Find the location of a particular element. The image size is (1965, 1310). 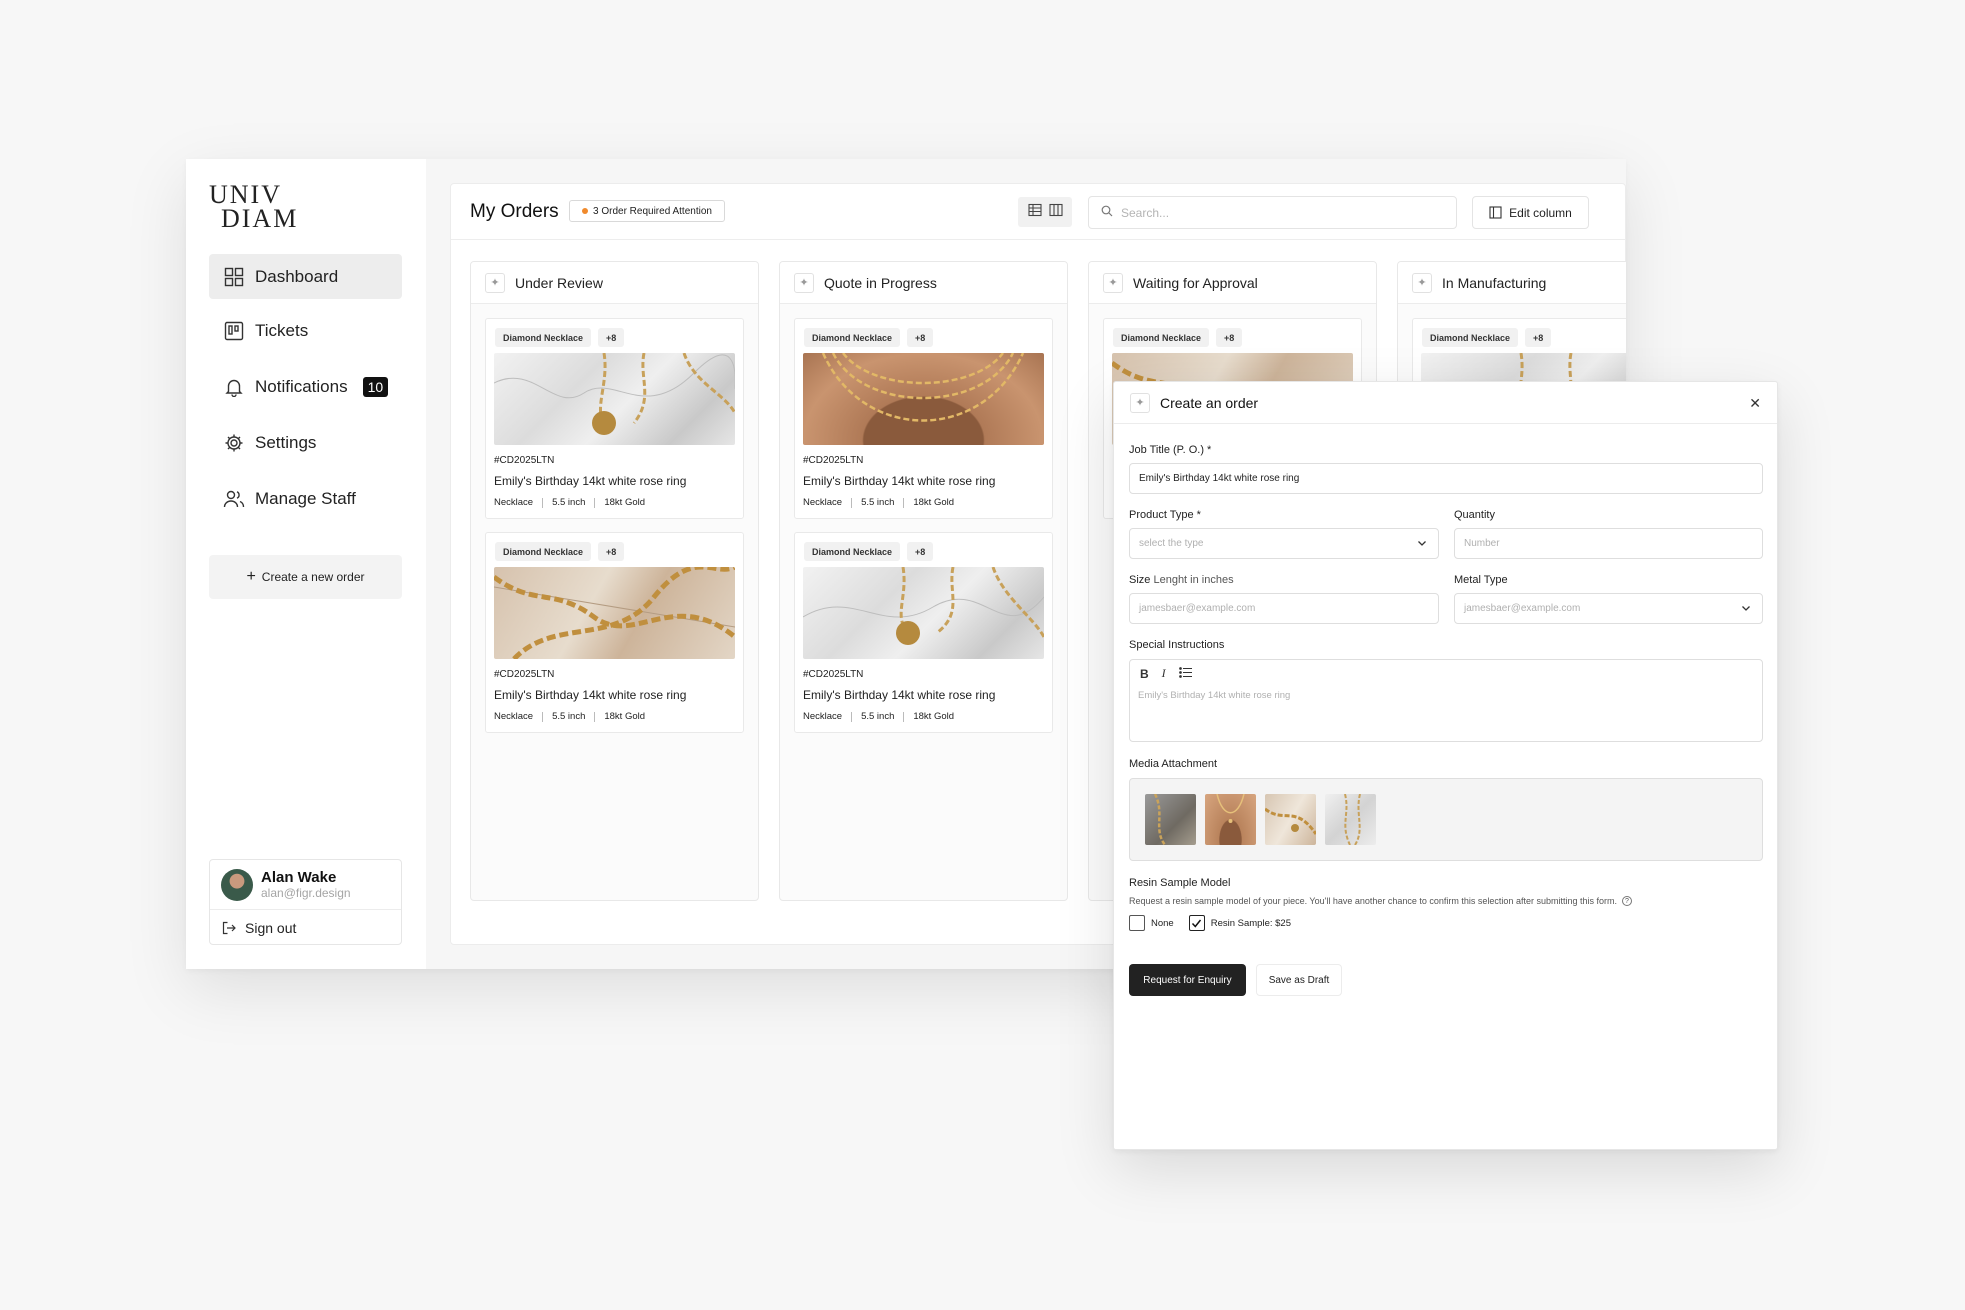

help-icon: ? is located at coordinates (1626, 901).